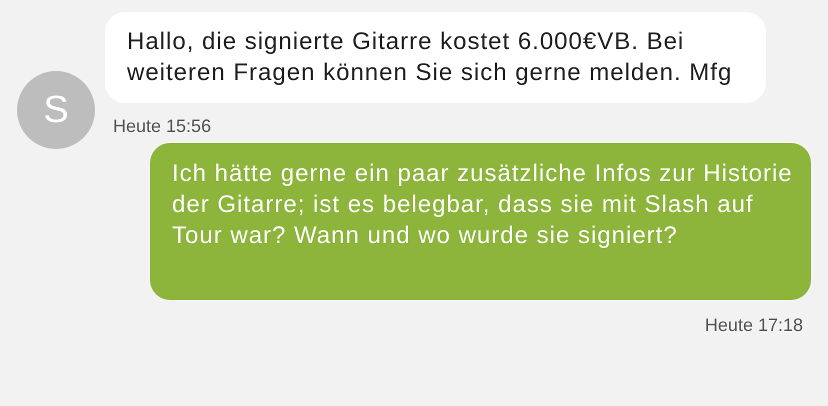  What do you see at coordinates (162, 126) in the screenshot?
I see `message-time: Heute 15:56` at bounding box center [162, 126].